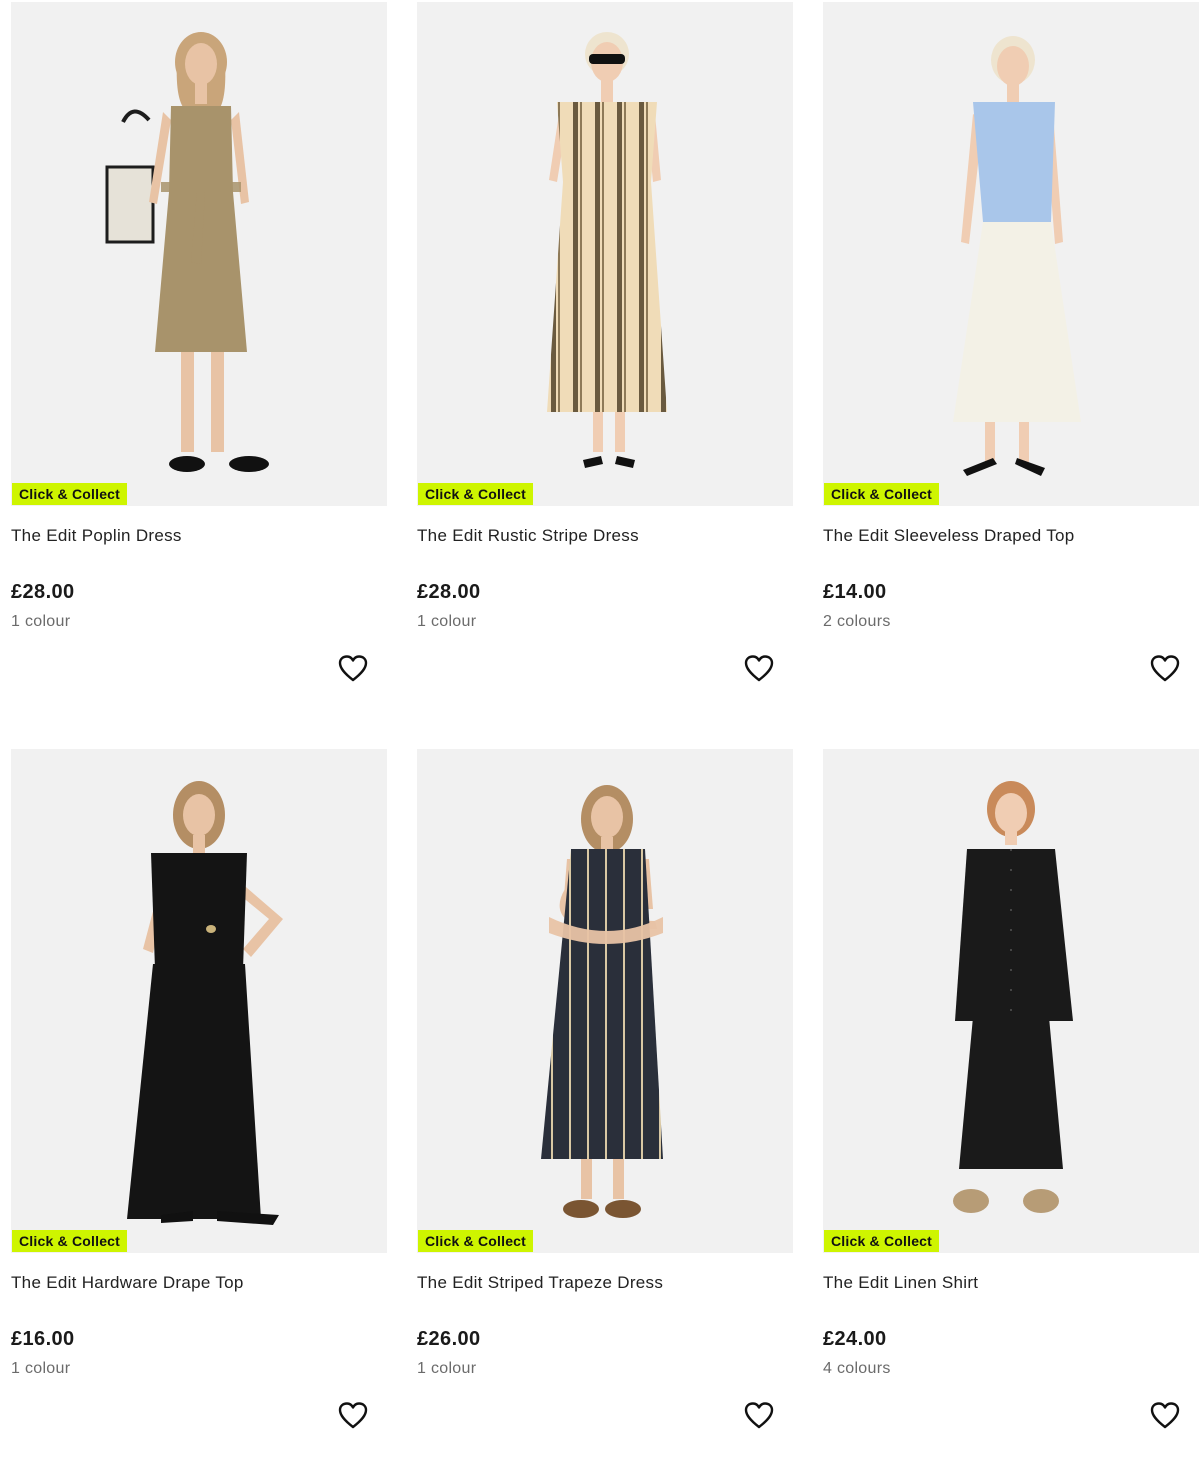  Describe the element at coordinates (855, 1339) in the screenshot. I see `product-price: £24.00` at that location.